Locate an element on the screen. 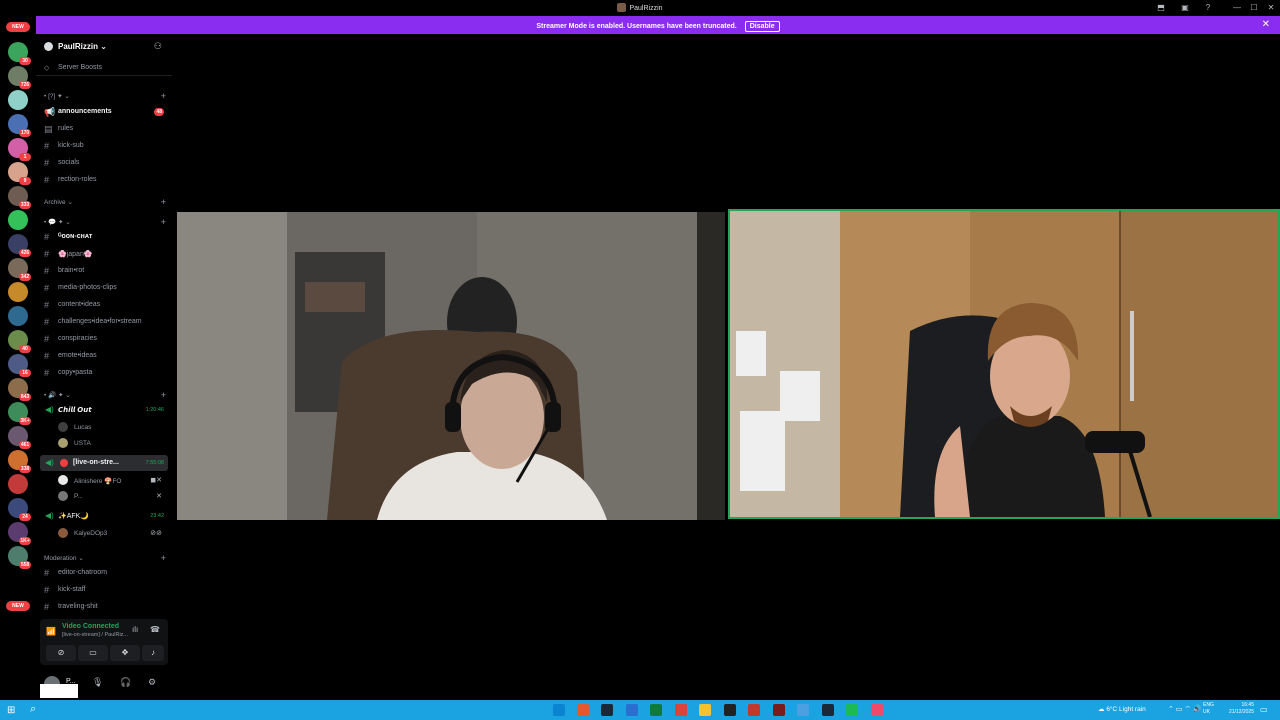  banner-close-icon: ✕ is located at coordinates (1266, 24).